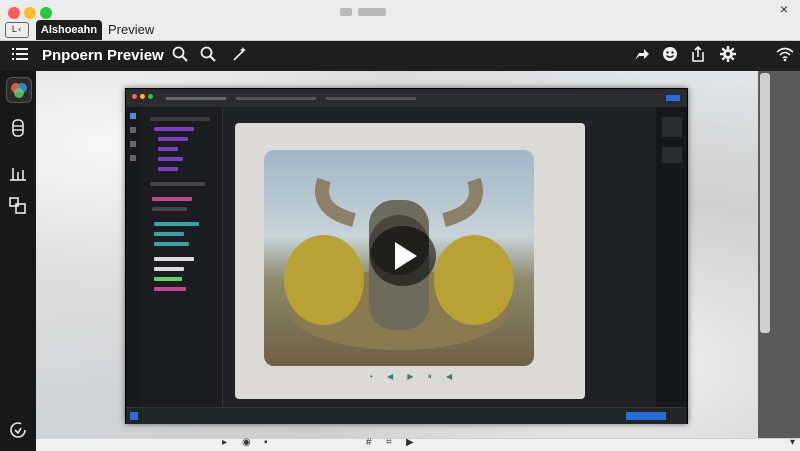  Describe the element at coordinates (406, 256) in the screenshot. I see `play-icon` at that location.